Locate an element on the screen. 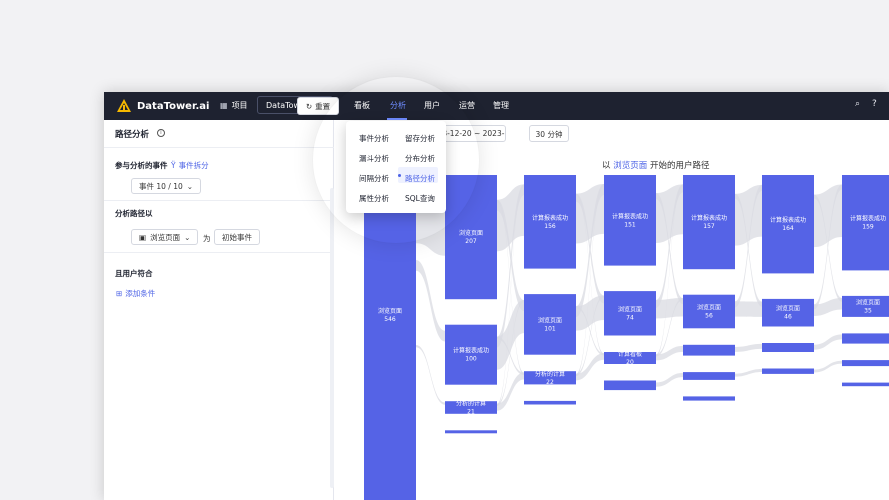 This screenshot has height=500, width=889. sankey-node-value: 546 is located at coordinates (390, 319).